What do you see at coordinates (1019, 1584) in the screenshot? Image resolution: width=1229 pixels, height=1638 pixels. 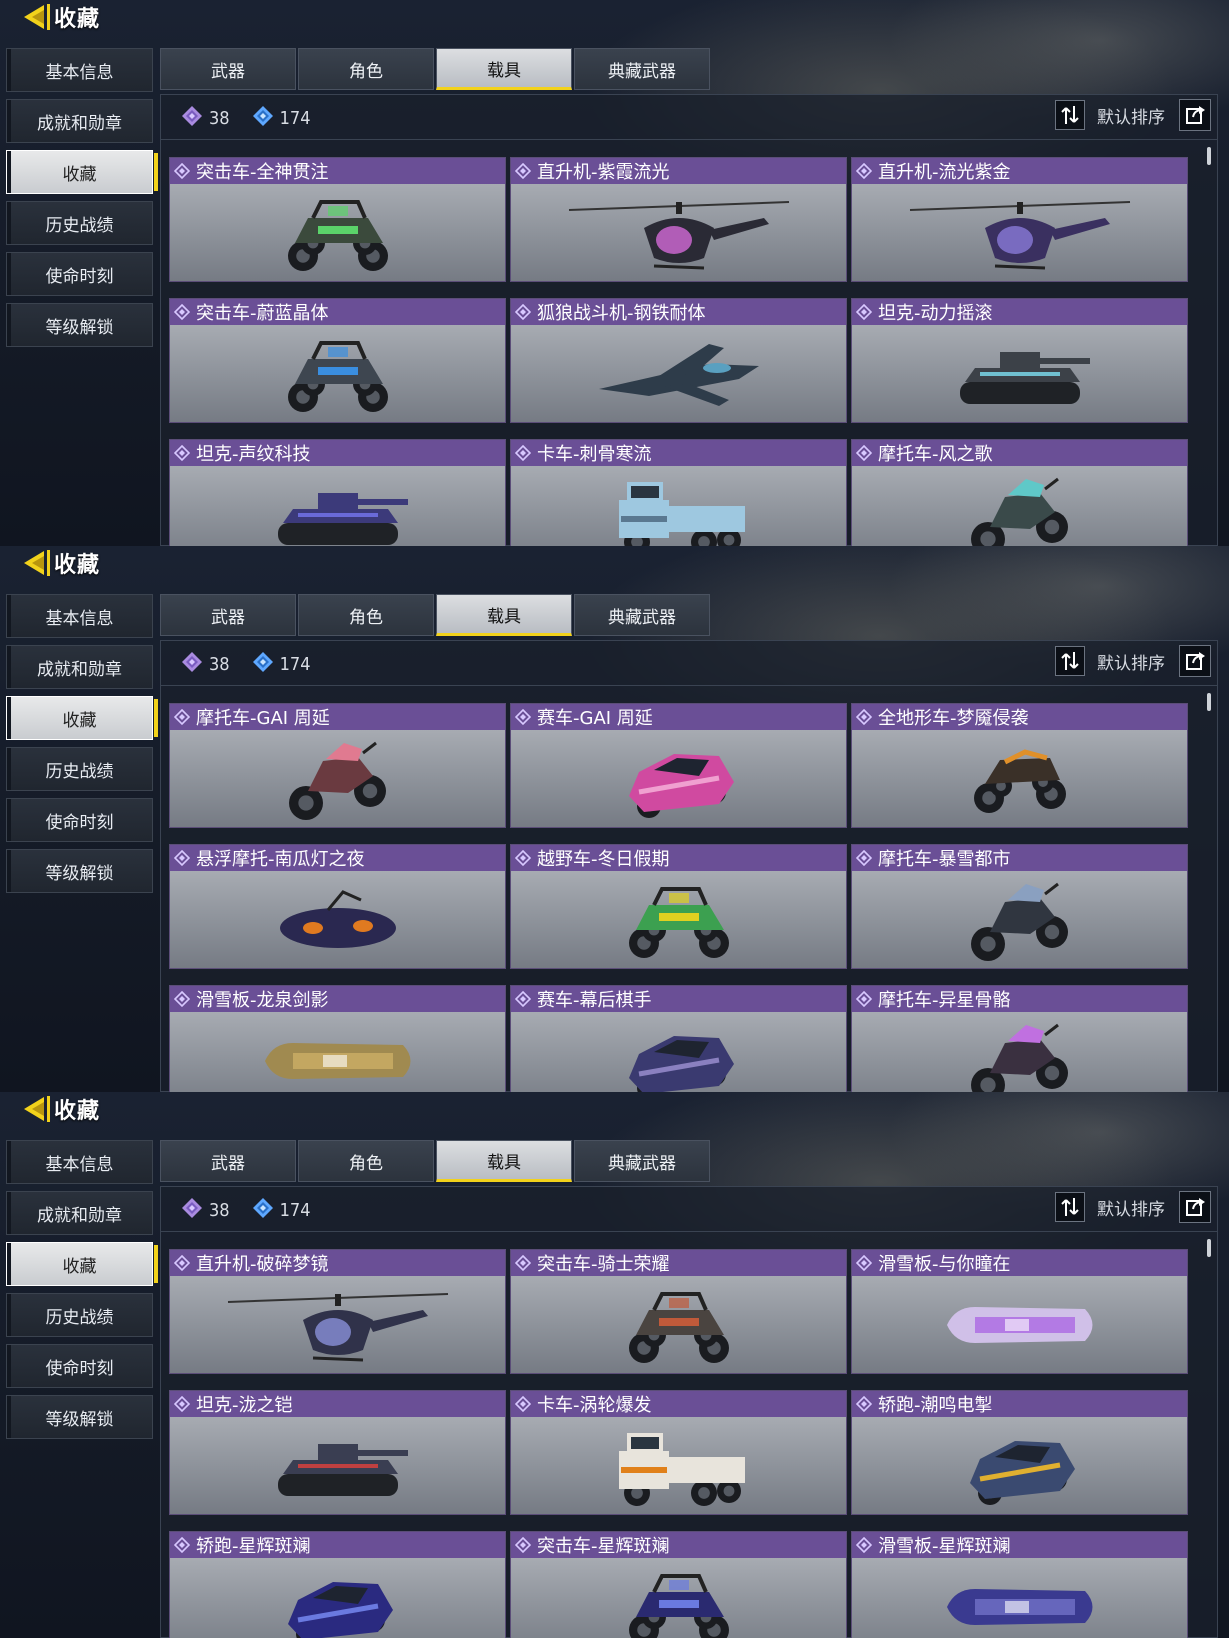 I see `vehicle-card: 滑雪板-星辉斑斓` at bounding box center [1019, 1584].